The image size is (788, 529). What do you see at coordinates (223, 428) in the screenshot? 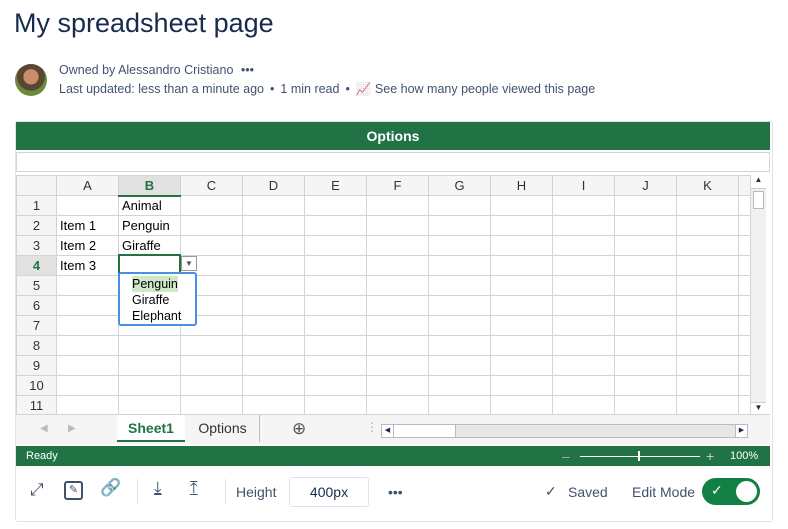
I see `tab-options: Options` at bounding box center [223, 428].